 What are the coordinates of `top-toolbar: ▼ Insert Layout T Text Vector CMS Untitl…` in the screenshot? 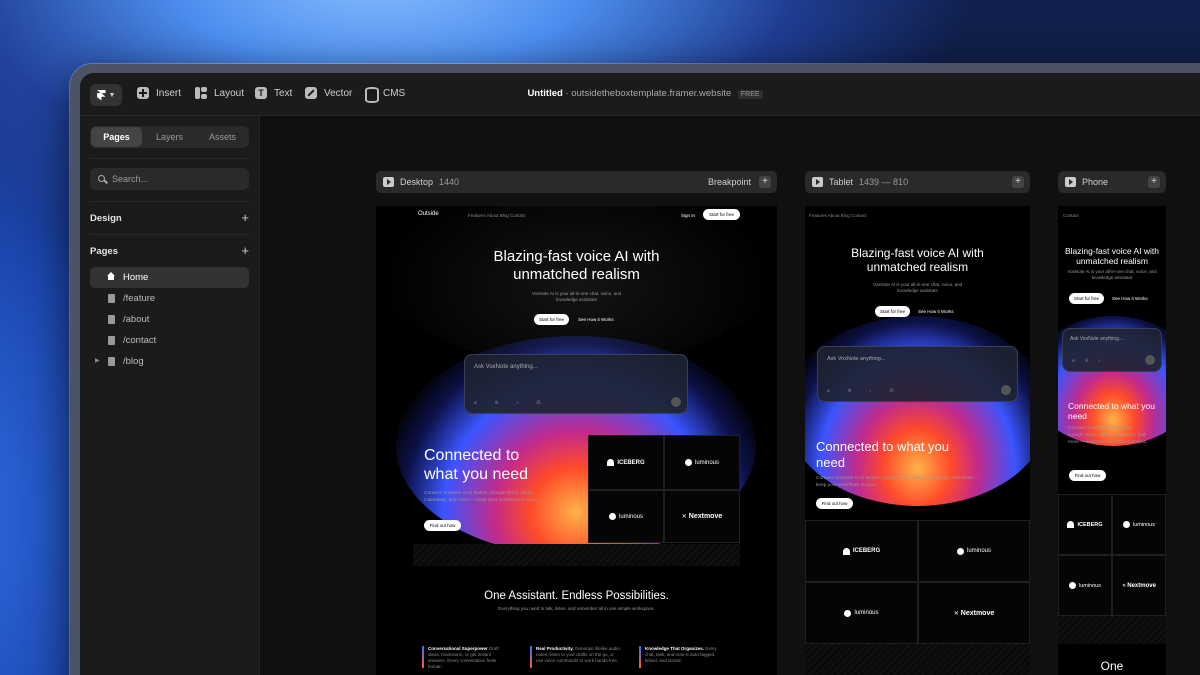 It's located at (640, 94).